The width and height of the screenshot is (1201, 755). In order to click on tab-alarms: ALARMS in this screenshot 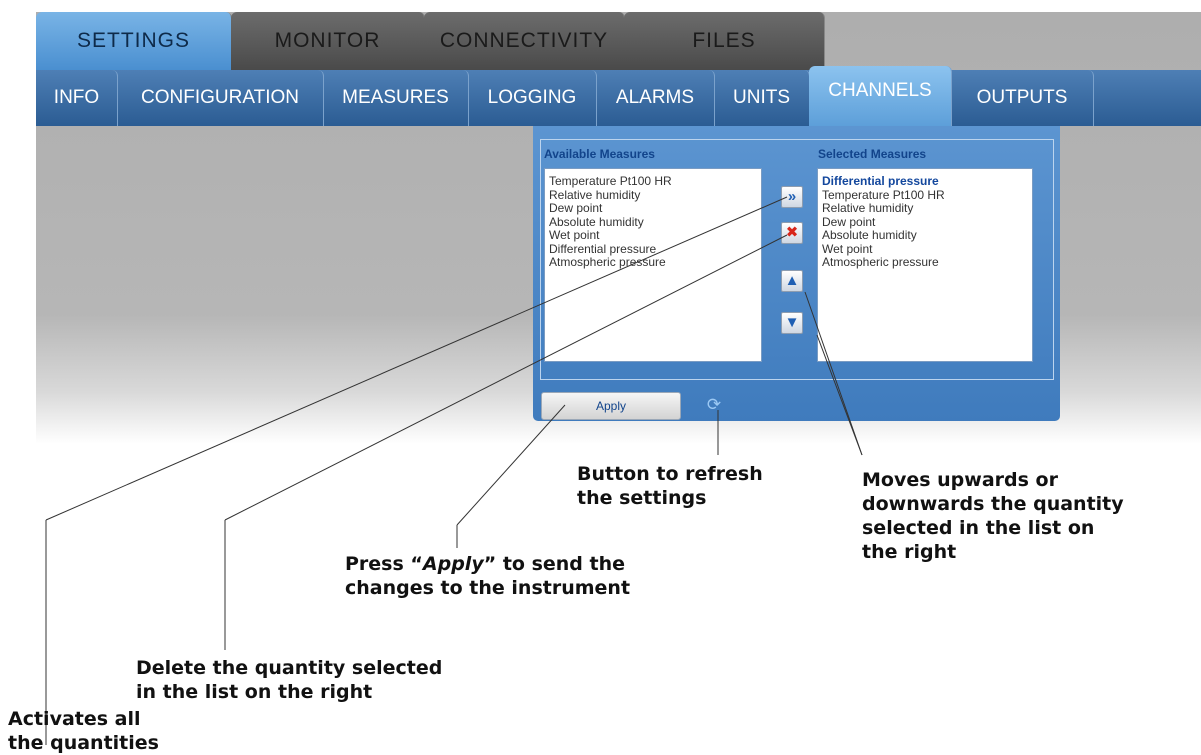, I will do `click(655, 98)`.